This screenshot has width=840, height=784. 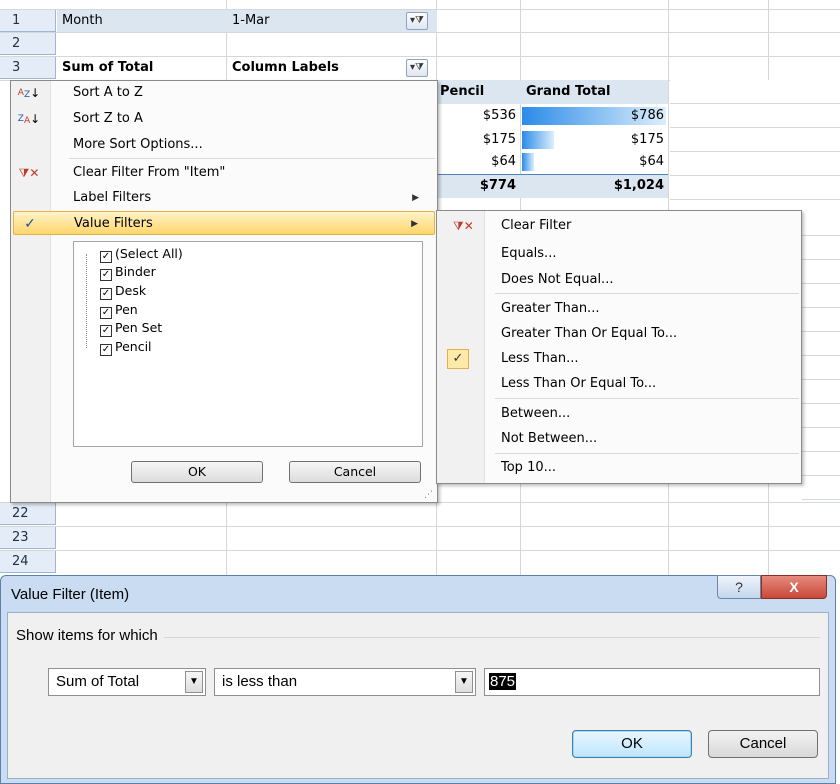 I want to click on help-icon: ?, so click(x=739, y=587).